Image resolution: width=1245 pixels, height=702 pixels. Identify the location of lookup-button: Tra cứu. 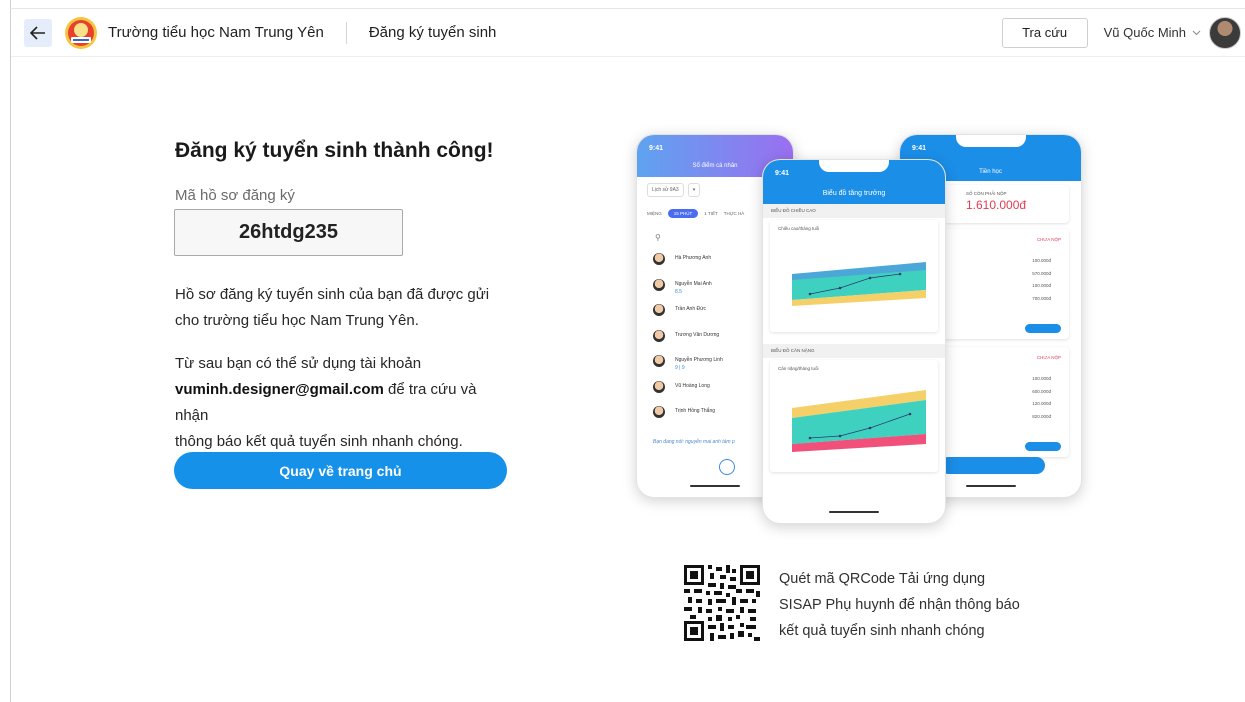
(1044, 32).